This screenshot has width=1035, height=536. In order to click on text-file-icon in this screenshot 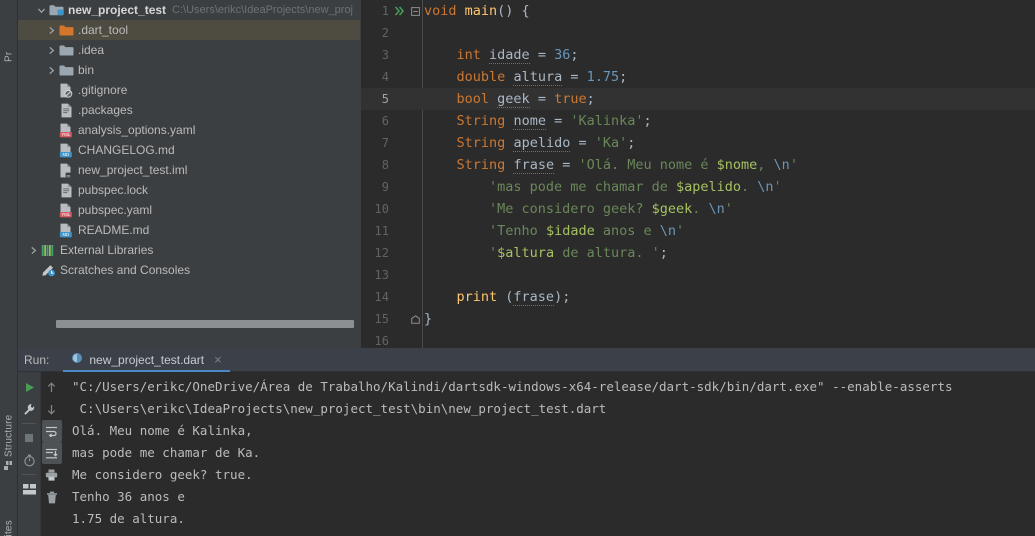, I will do `click(66, 190)`.